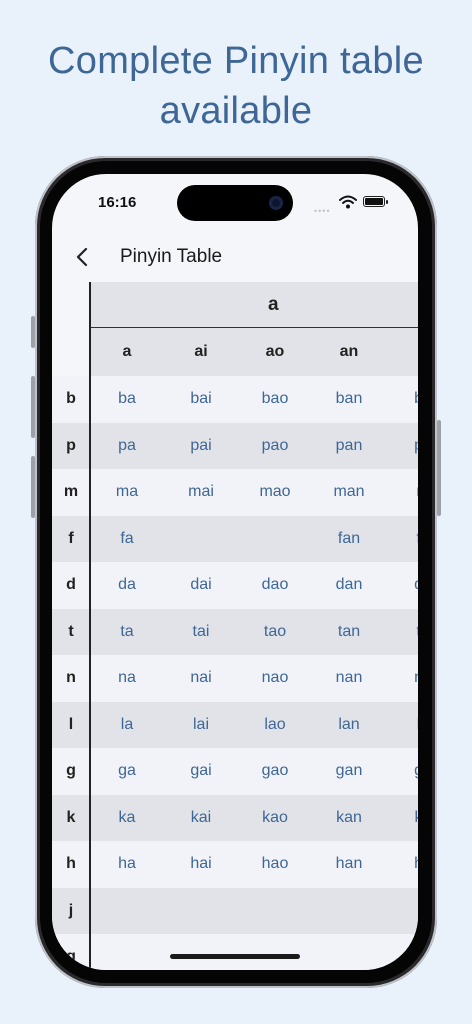 Image resolution: width=472 pixels, height=1024 pixels. Describe the element at coordinates (275, 632) in the screenshot. I see `syllable-cell: tao` at that location.